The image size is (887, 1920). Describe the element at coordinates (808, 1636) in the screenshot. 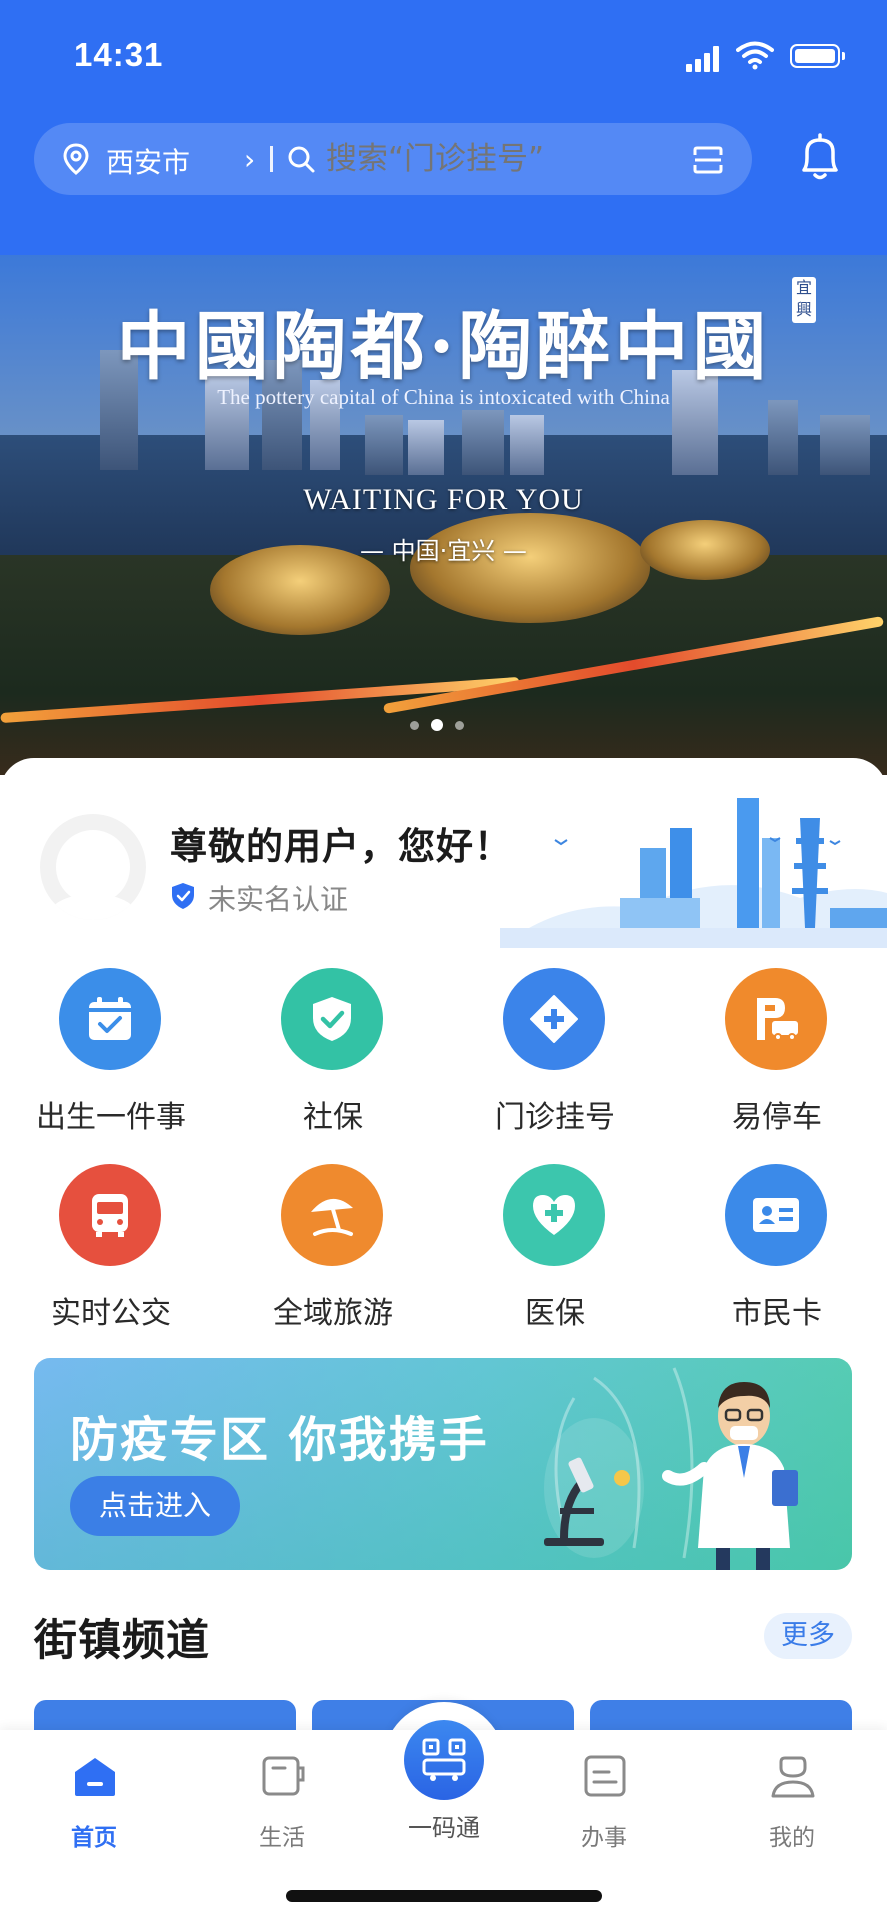

I see `more-button: 更多` at that location.